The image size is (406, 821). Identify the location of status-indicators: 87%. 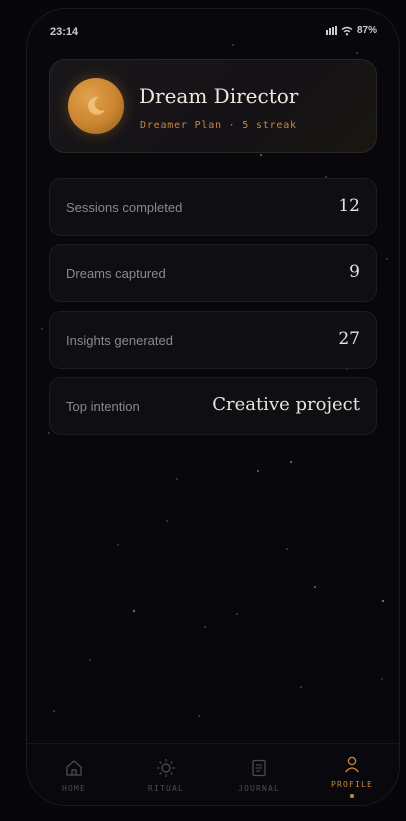
(351, 30).